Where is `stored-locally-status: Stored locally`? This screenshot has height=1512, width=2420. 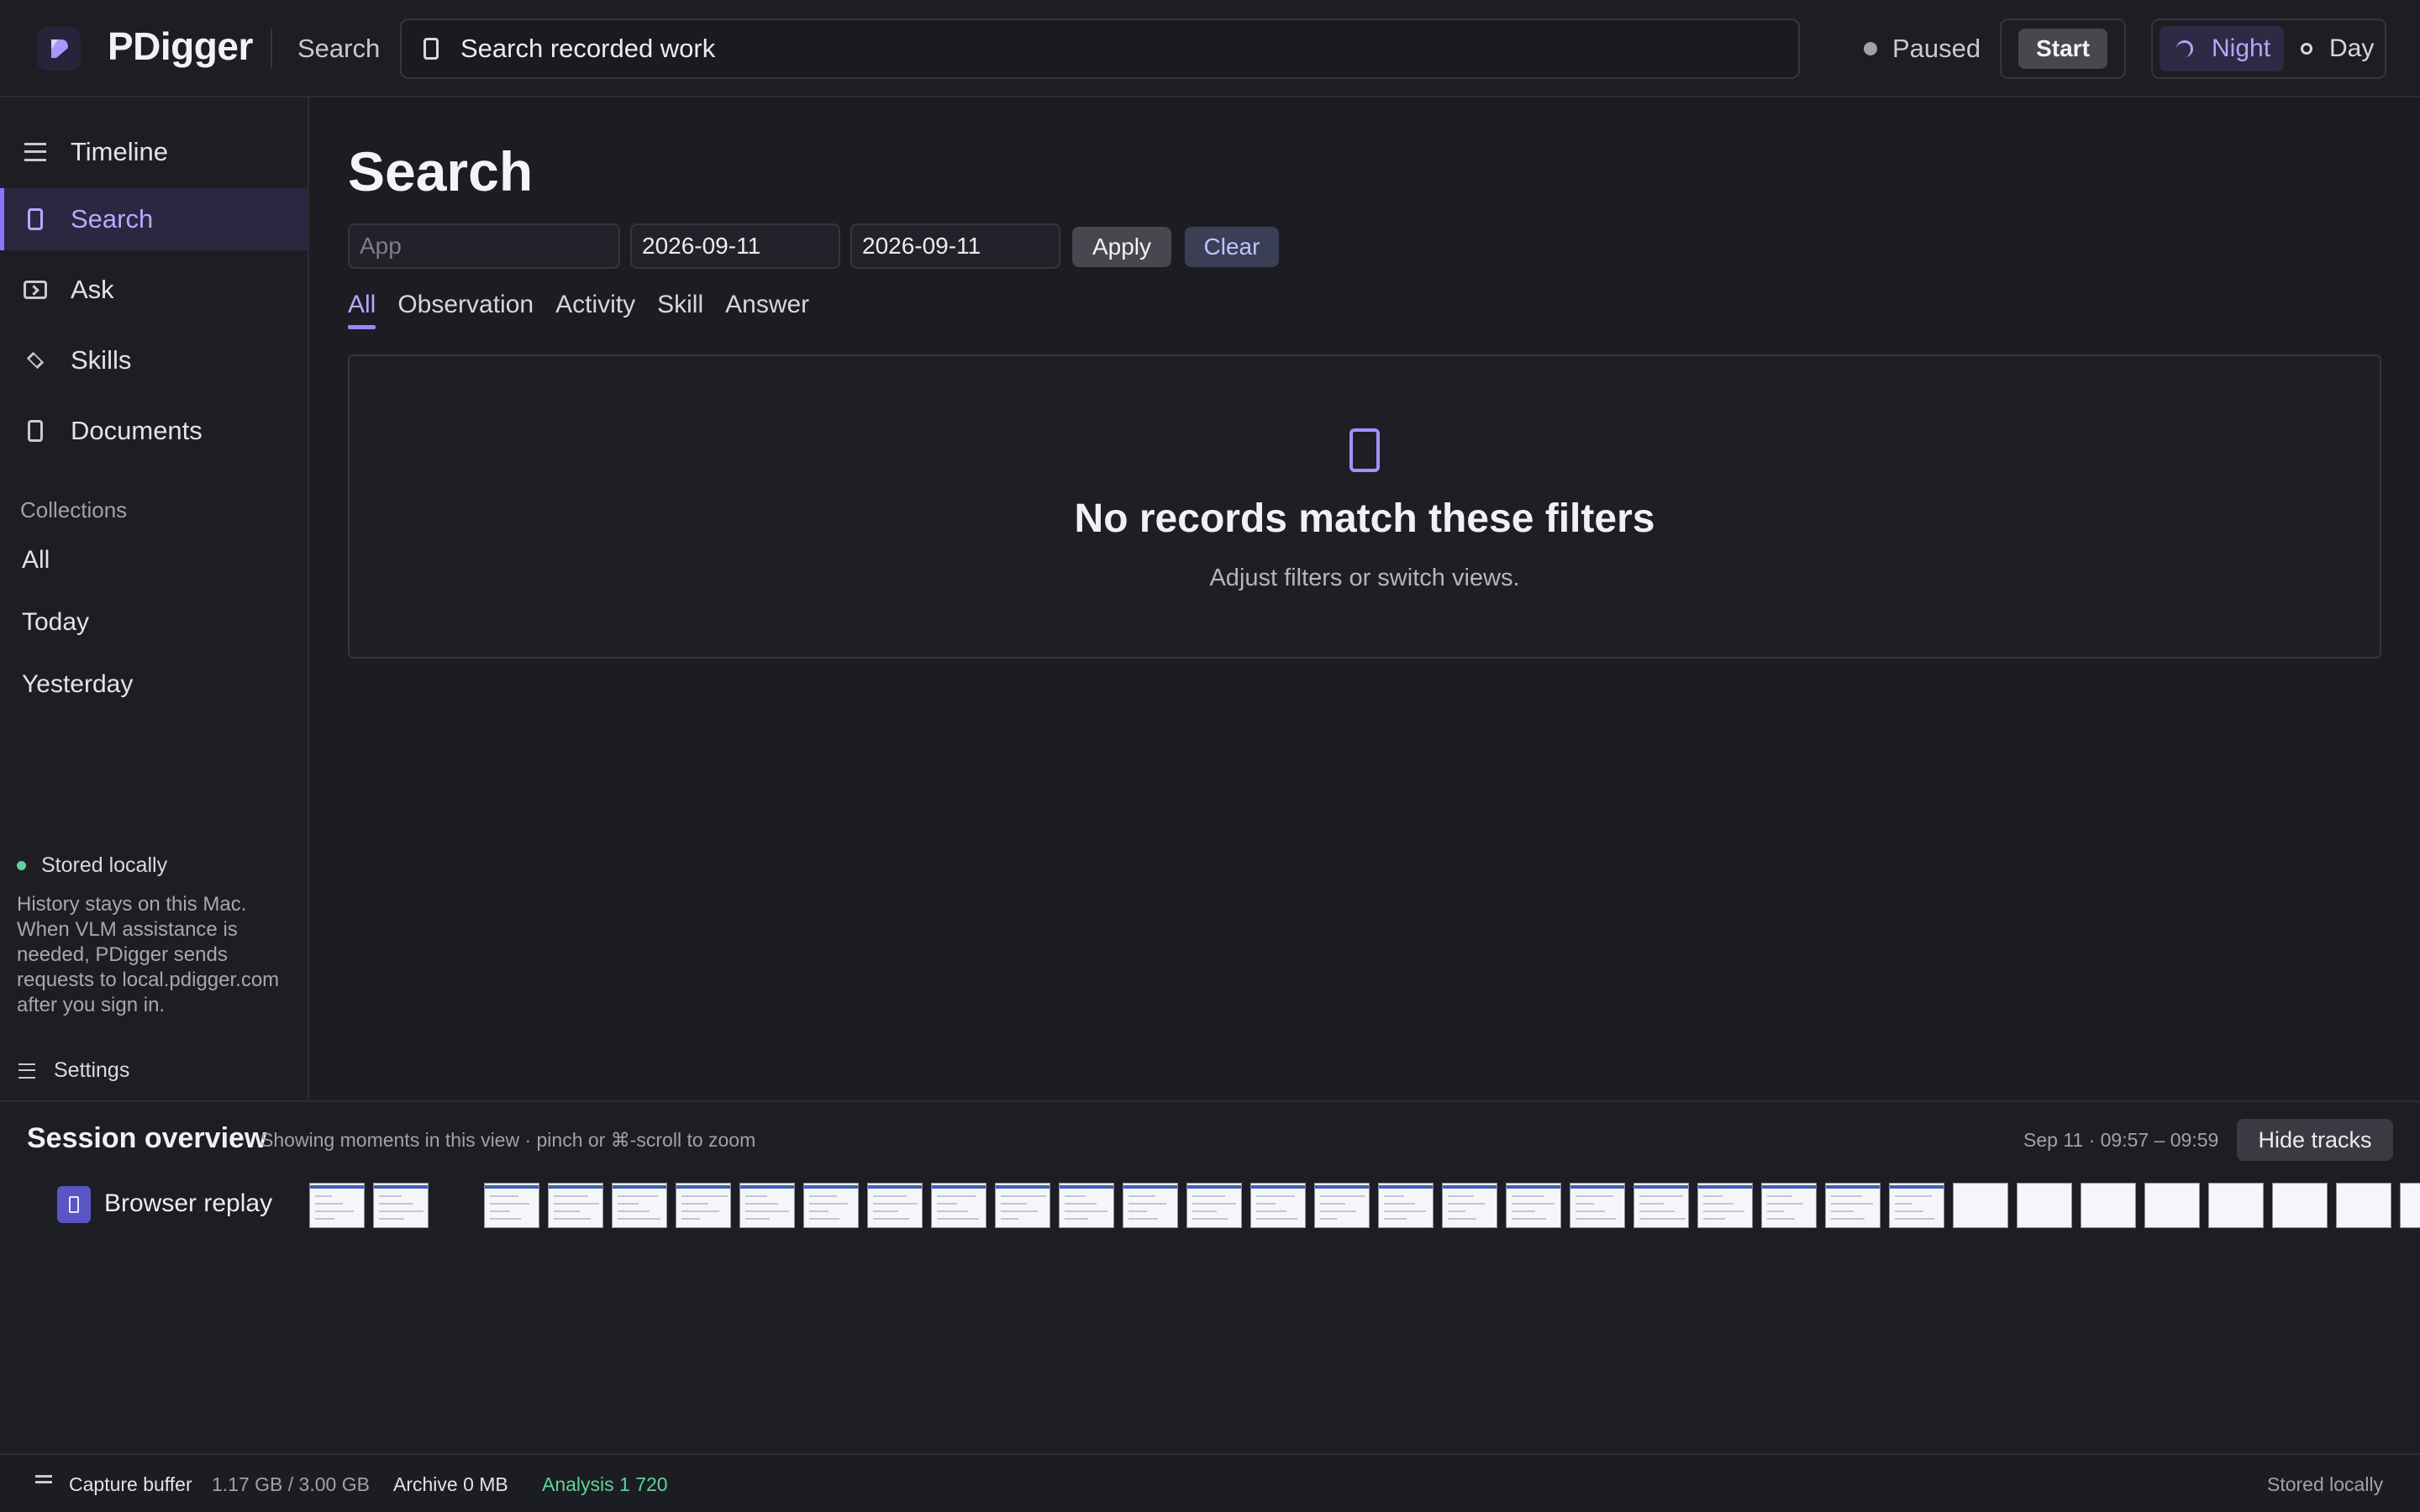
stored-locally-status: Stored locally is located at coordinates (2326, 1484).